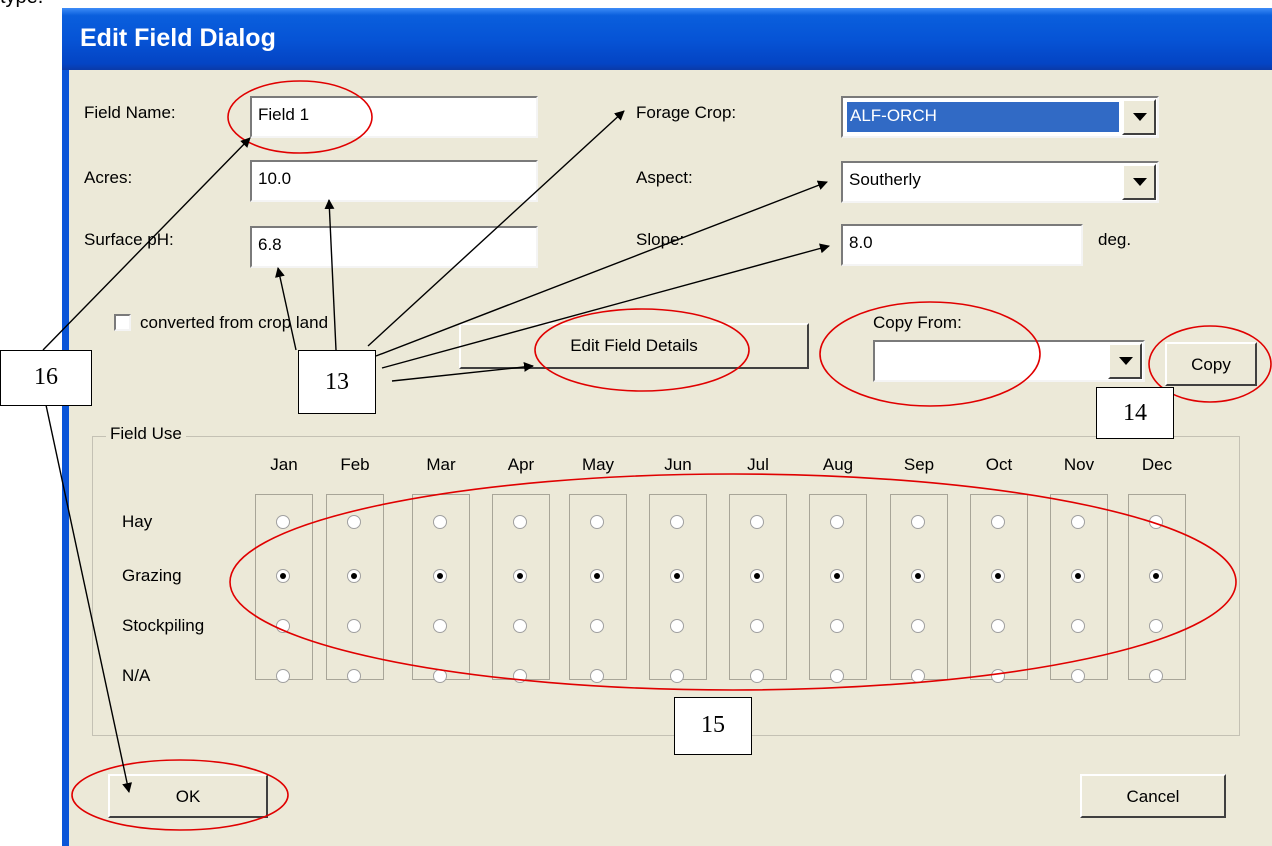  Describe the element at coordinates (337, 382) in the screenshot. I see `annotation-label-13: 13` at that location.